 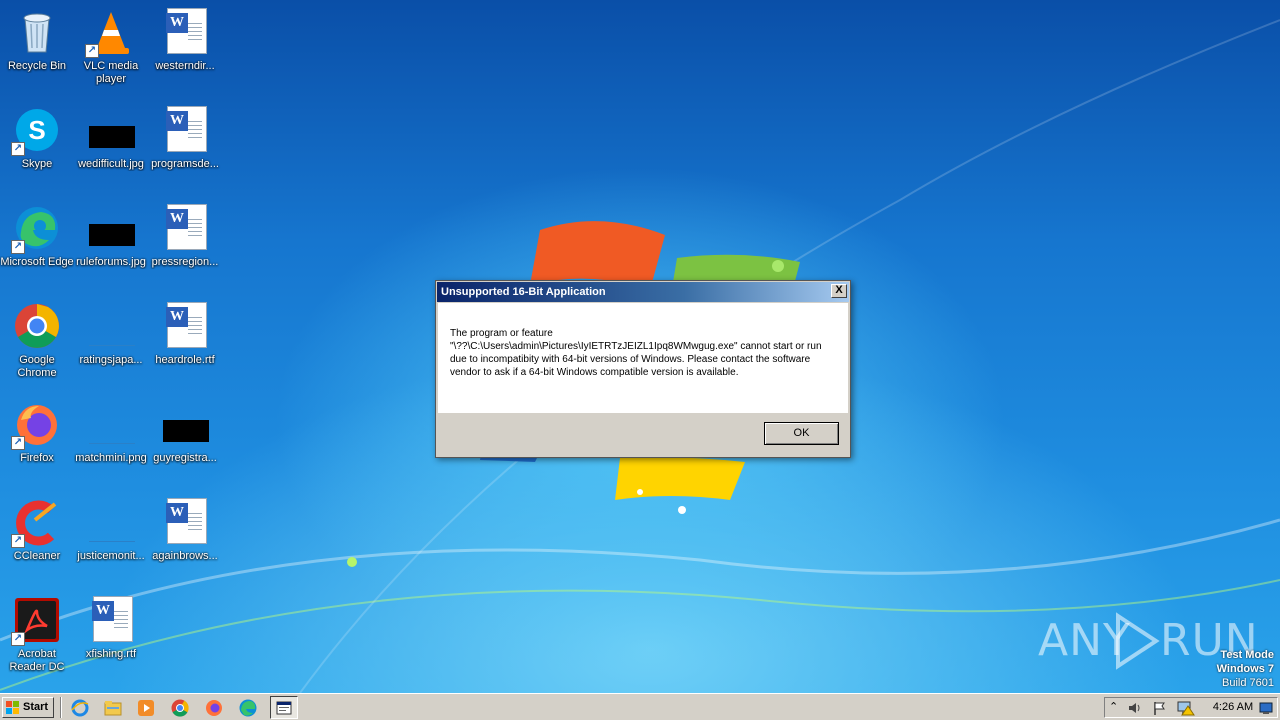 What do you see at coordinates (61, 707) in the screenshot?
I see `taskbar-separator` at bounding box center [61, 707].